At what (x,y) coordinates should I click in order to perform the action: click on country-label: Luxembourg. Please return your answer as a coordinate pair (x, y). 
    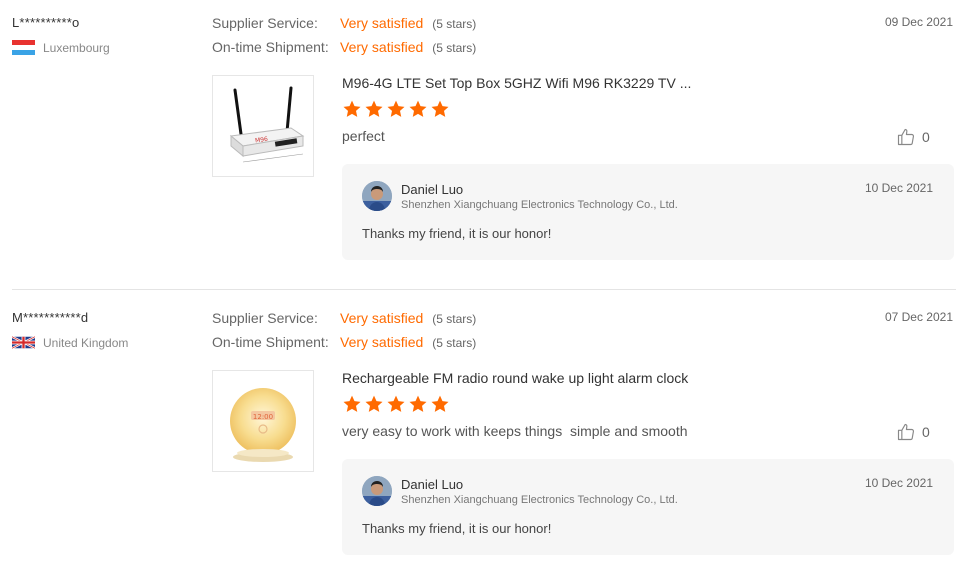
    Looking at the image, I should click on (76, 47).